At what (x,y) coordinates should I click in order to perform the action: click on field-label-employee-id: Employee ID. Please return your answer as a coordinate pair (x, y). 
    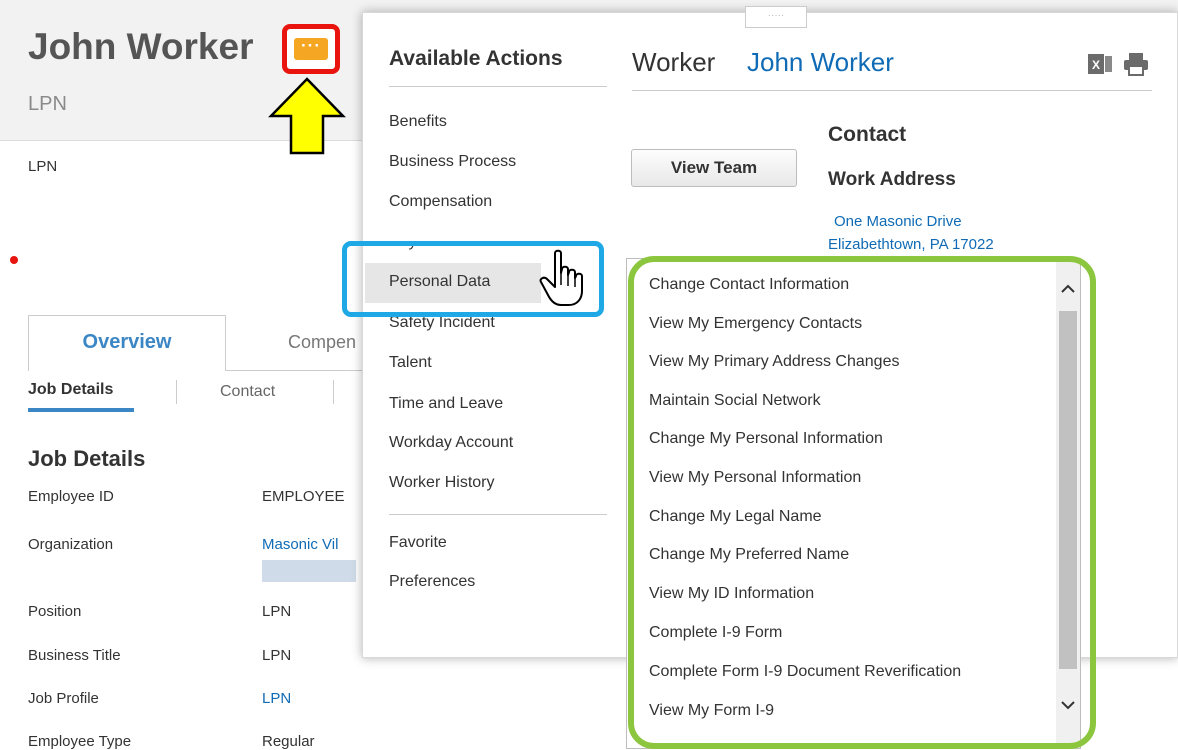
    Looking at the image, I should click on (71, 496).